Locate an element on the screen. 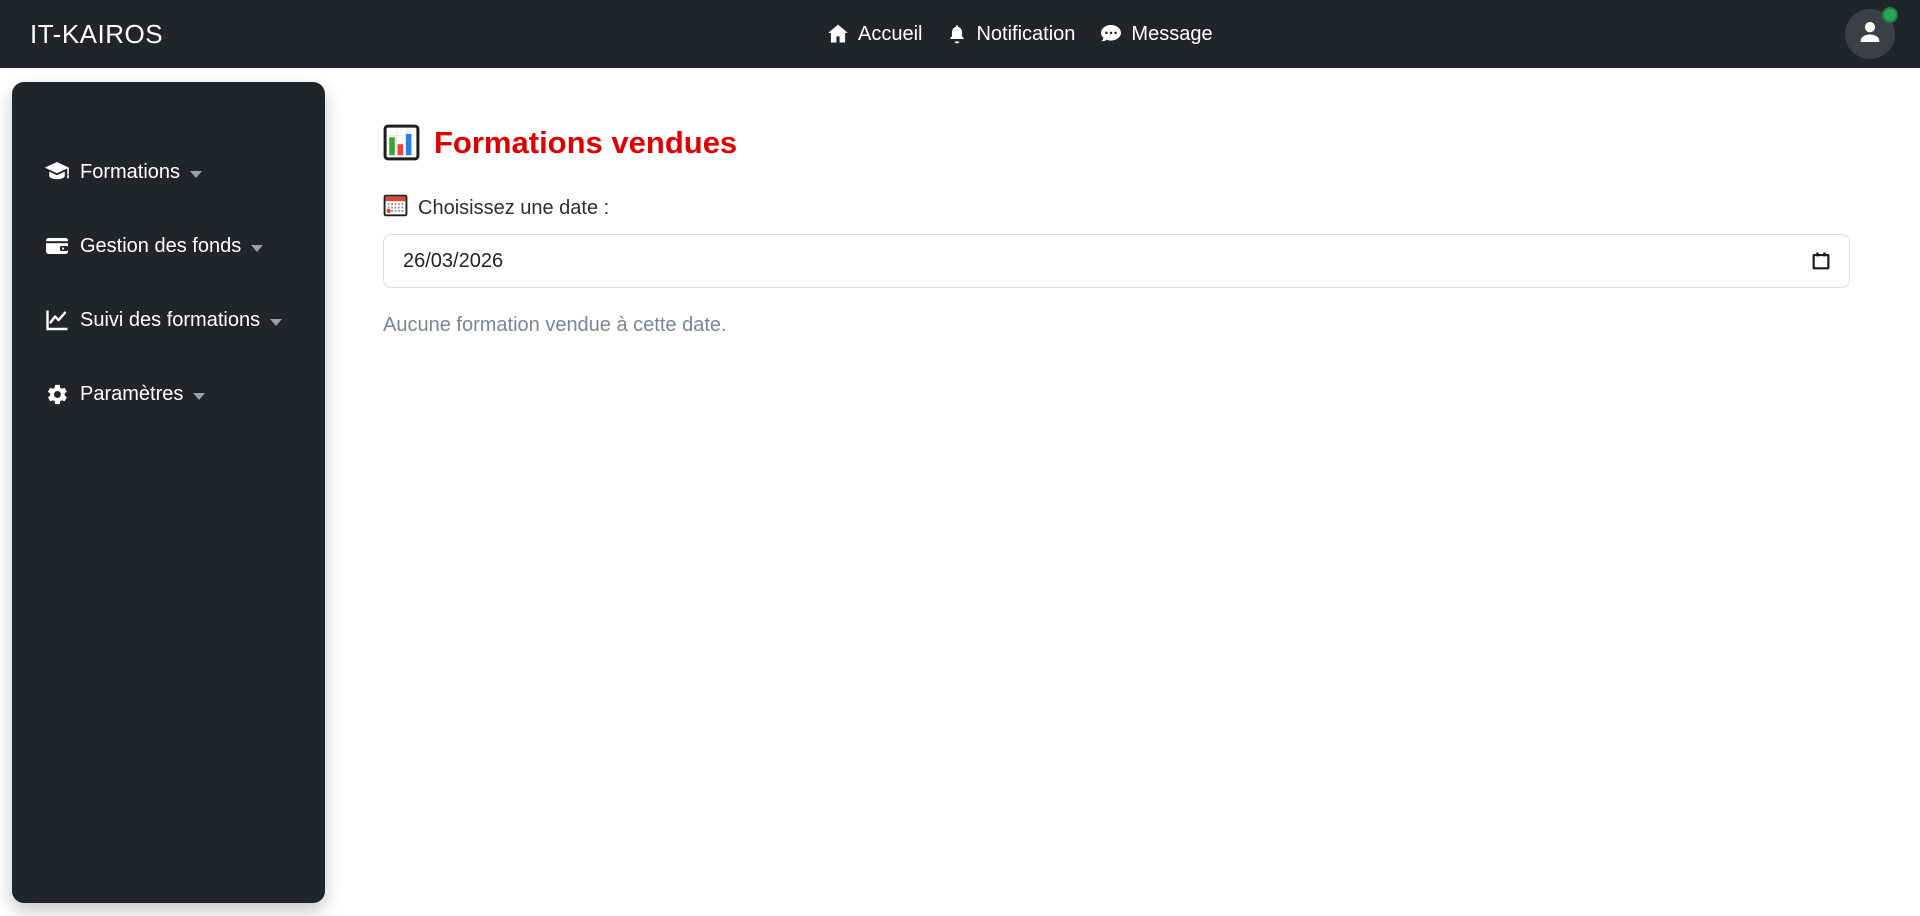  gear-icon is located at coordinates (57, 394).